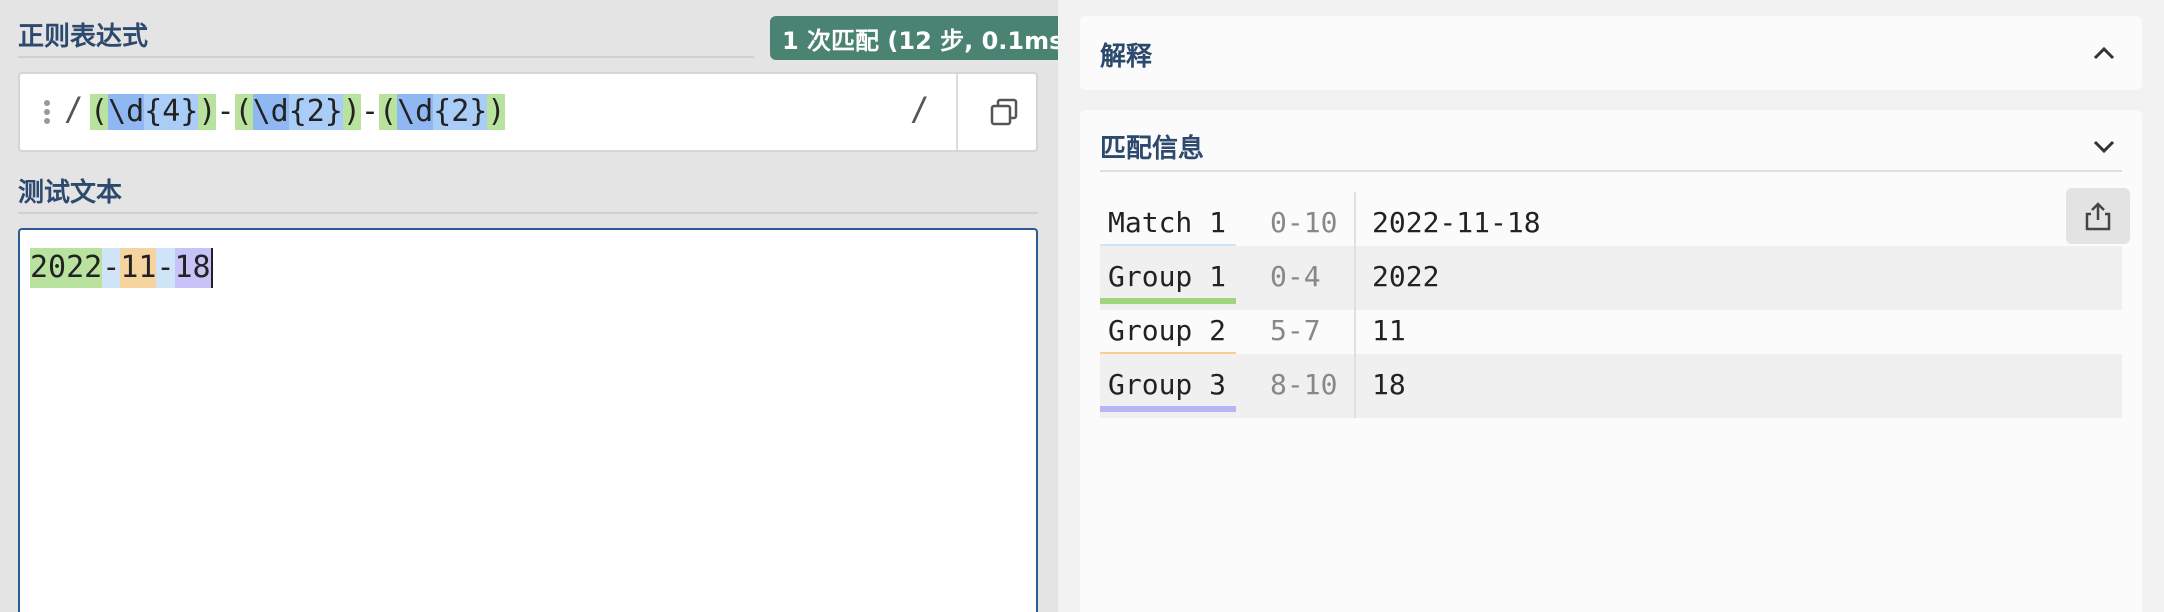  I want to click on chevron-down-icon, so click(2104, 147).